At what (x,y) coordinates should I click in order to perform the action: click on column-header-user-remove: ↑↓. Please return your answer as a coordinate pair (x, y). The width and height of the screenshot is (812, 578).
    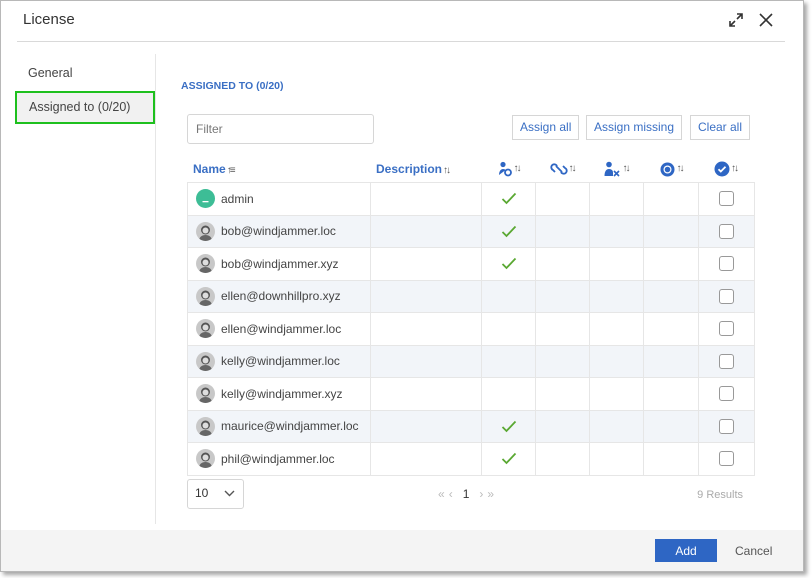
    Looking at the image, I should click on (616, 167).